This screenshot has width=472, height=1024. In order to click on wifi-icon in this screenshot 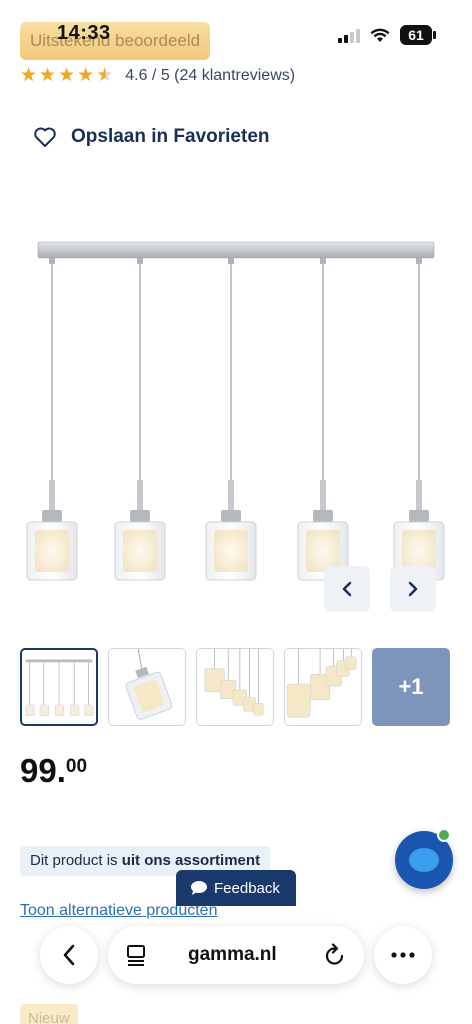, I will do `click(380, 35)`.